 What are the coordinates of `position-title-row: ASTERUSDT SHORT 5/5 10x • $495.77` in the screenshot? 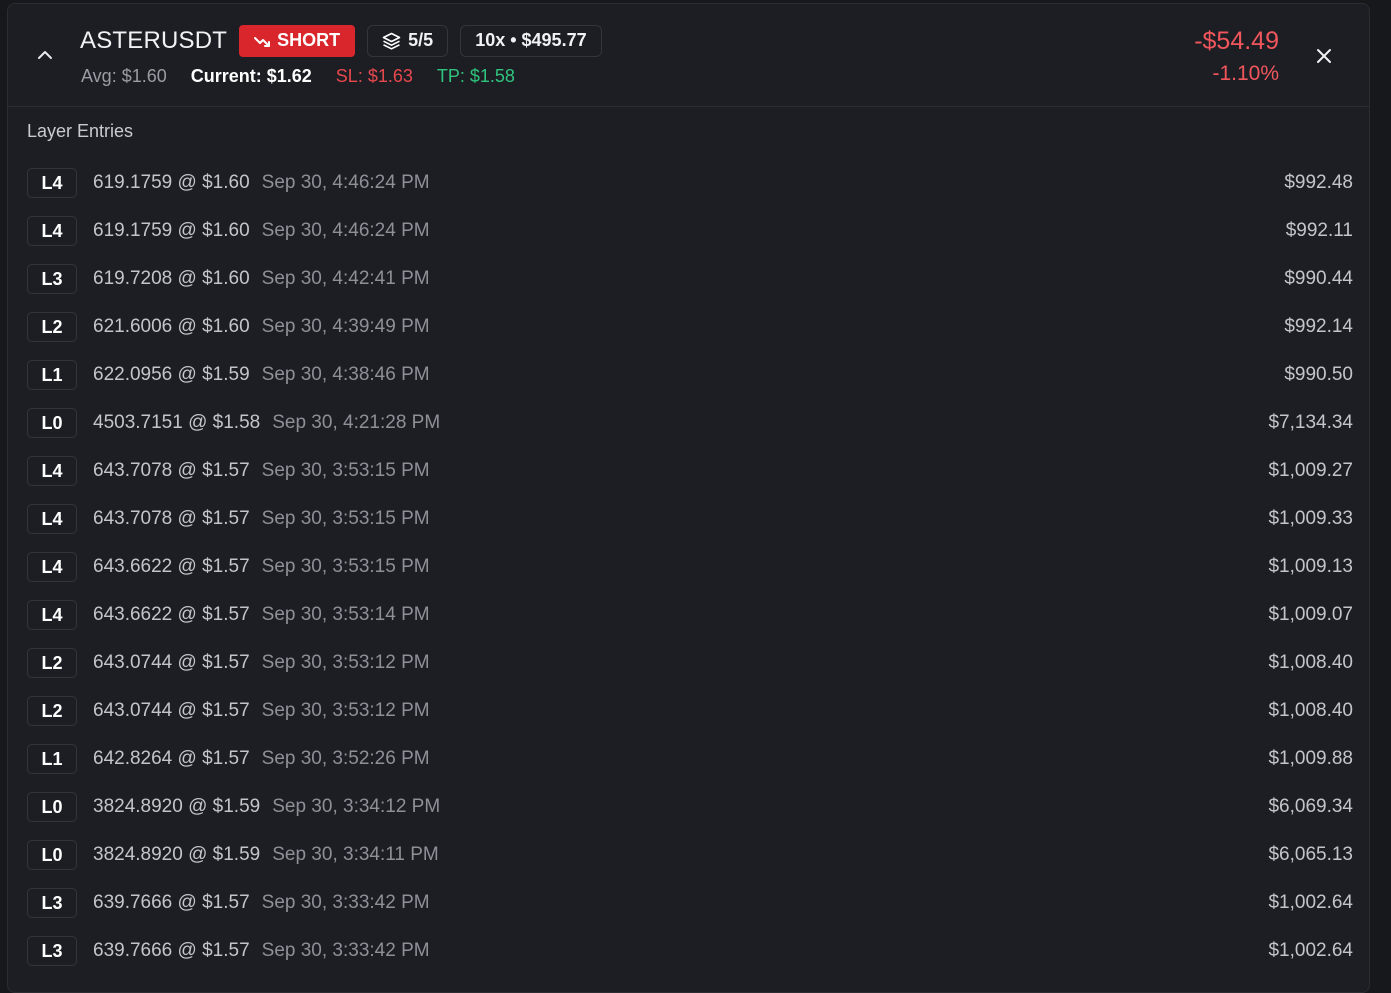 It's located at (341, 40).